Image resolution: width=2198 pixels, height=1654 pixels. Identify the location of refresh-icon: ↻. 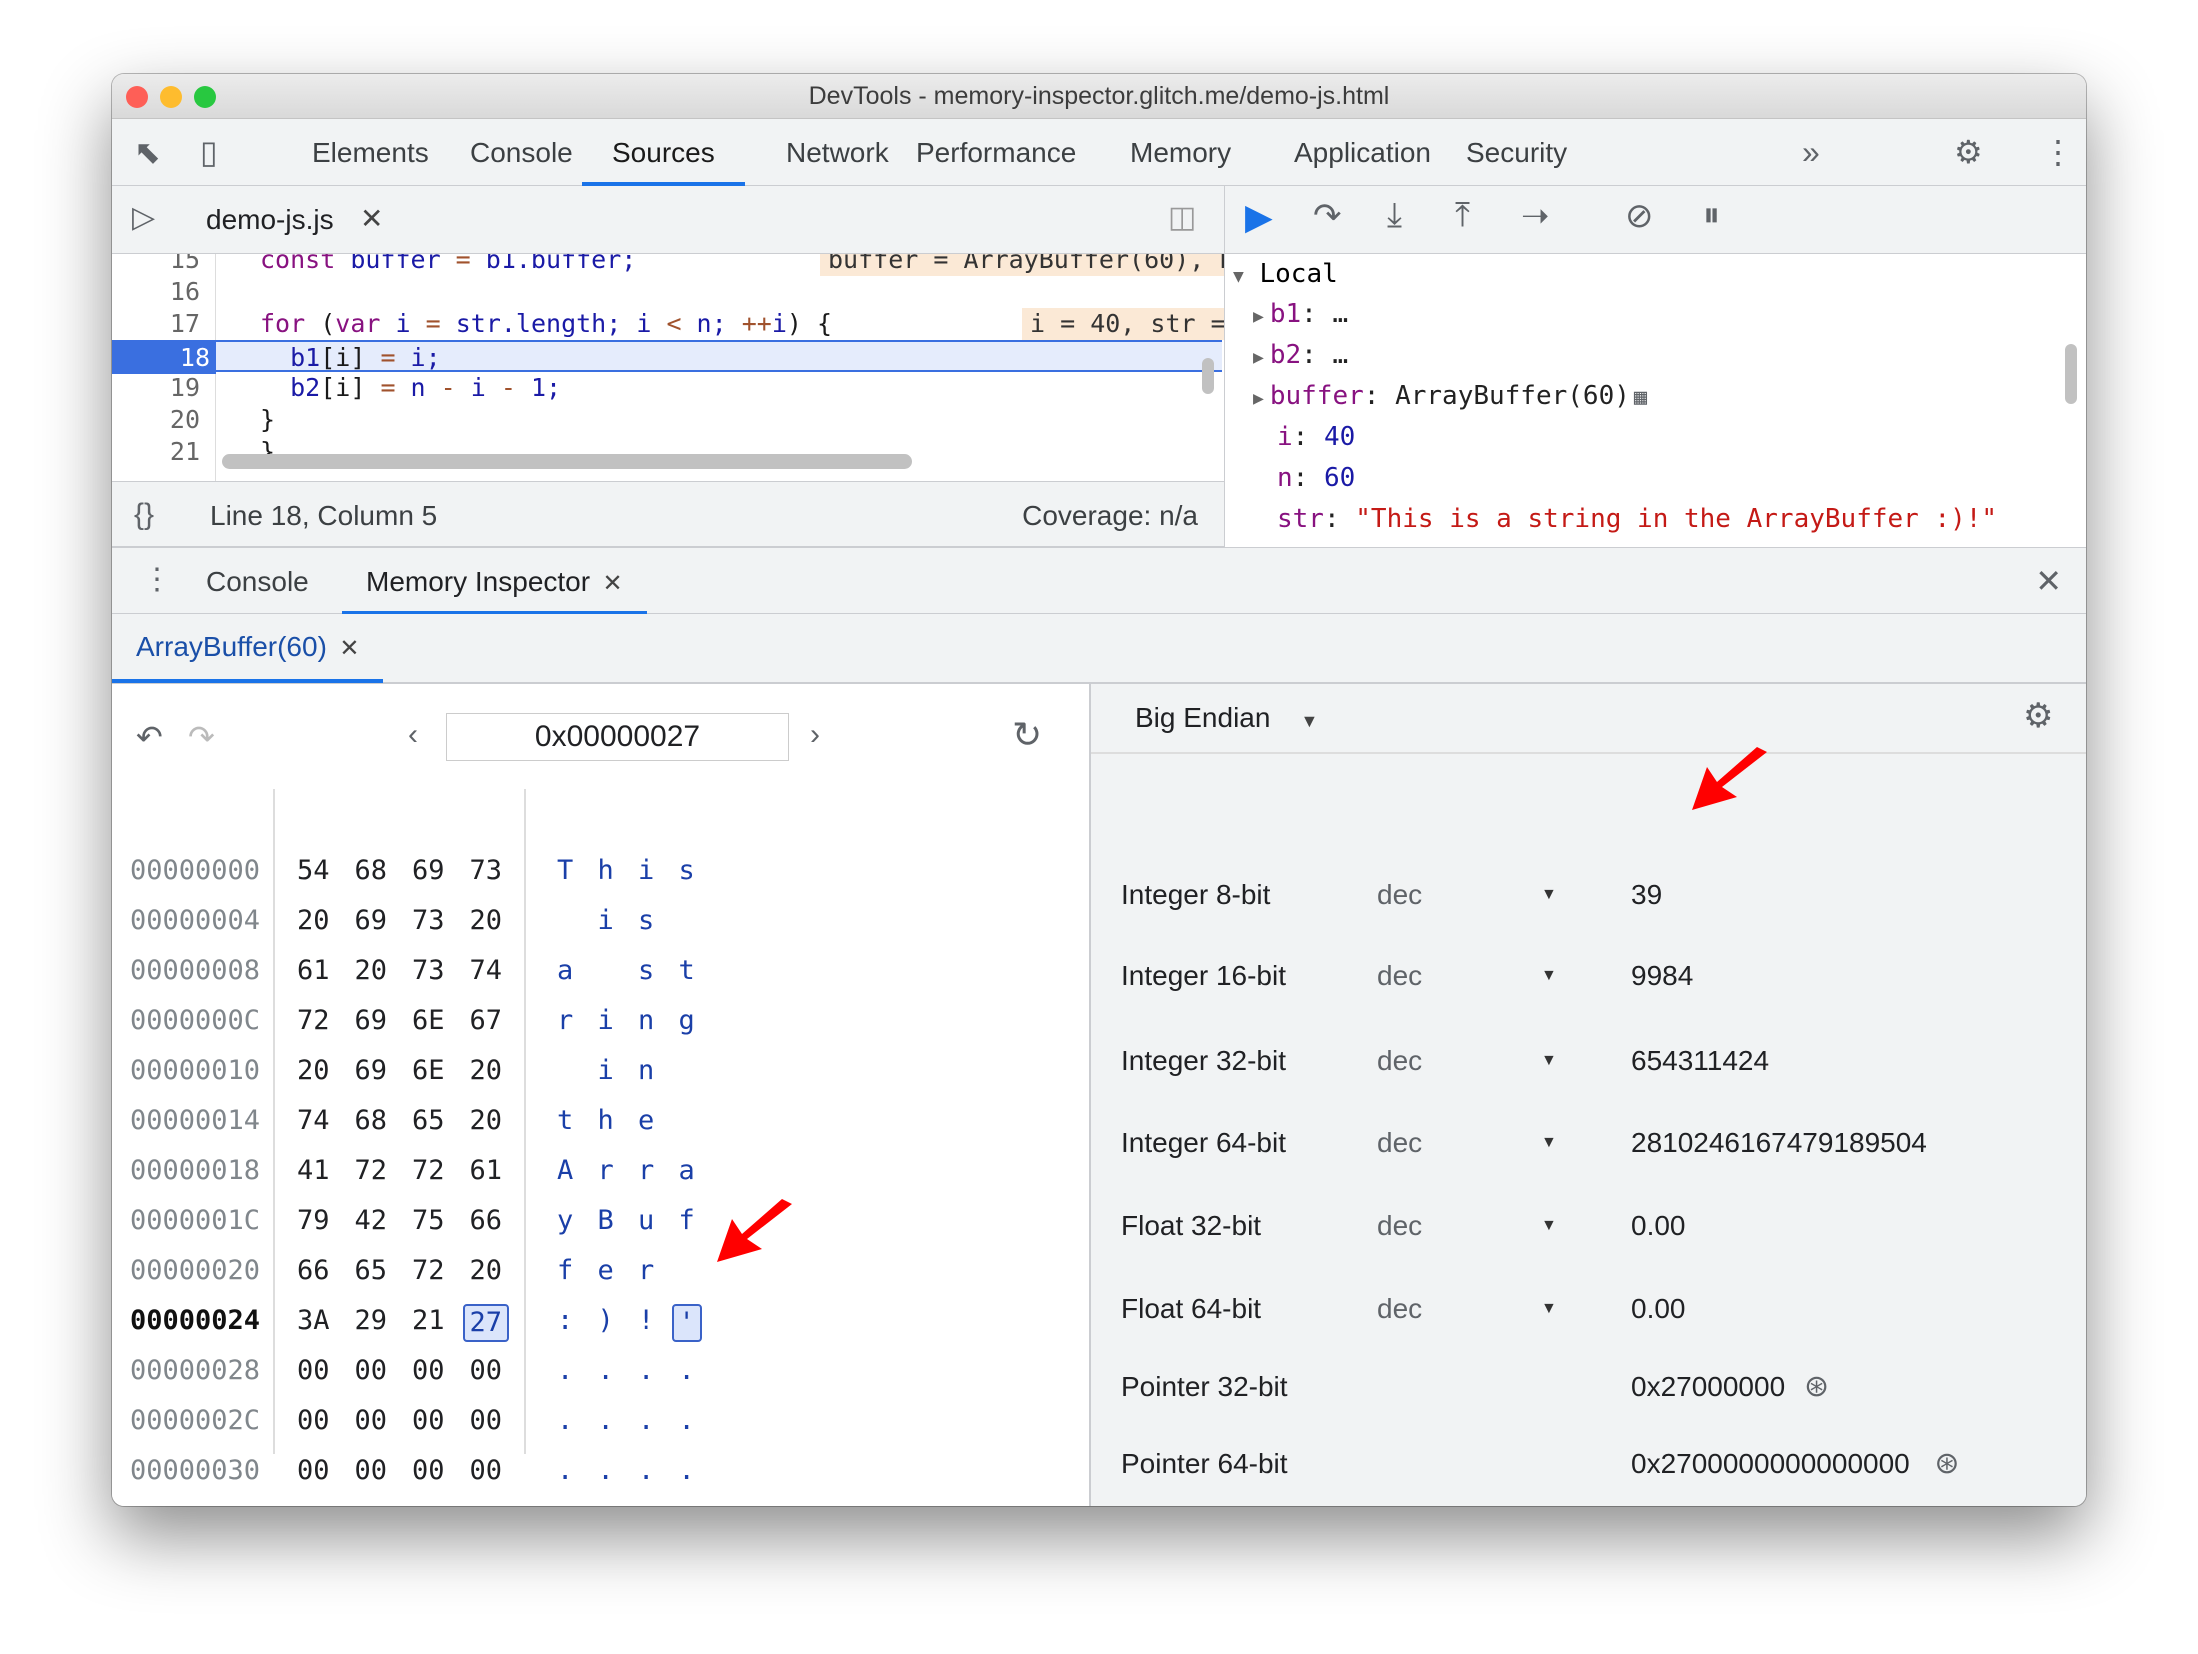
(1027, 735).